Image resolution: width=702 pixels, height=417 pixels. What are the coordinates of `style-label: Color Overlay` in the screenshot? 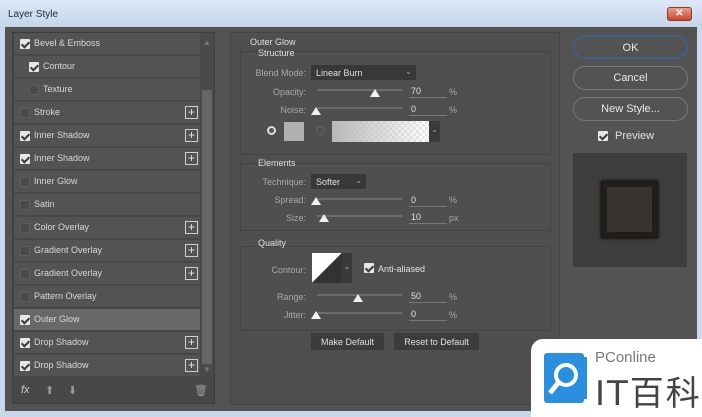 It's located at (62, 227).